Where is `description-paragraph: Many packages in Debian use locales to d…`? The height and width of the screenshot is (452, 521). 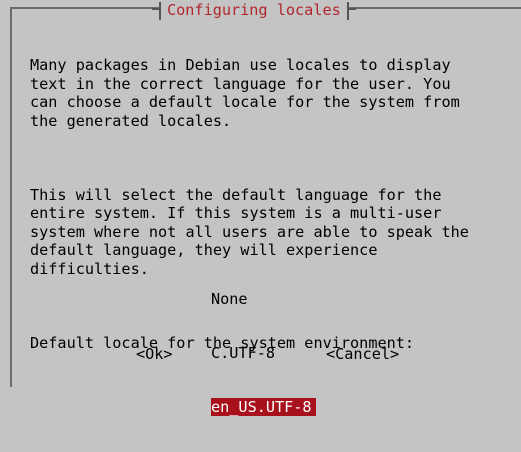 description-paragraph: Many packages in Debian use locales to d… is located at coordinates (245, 93).